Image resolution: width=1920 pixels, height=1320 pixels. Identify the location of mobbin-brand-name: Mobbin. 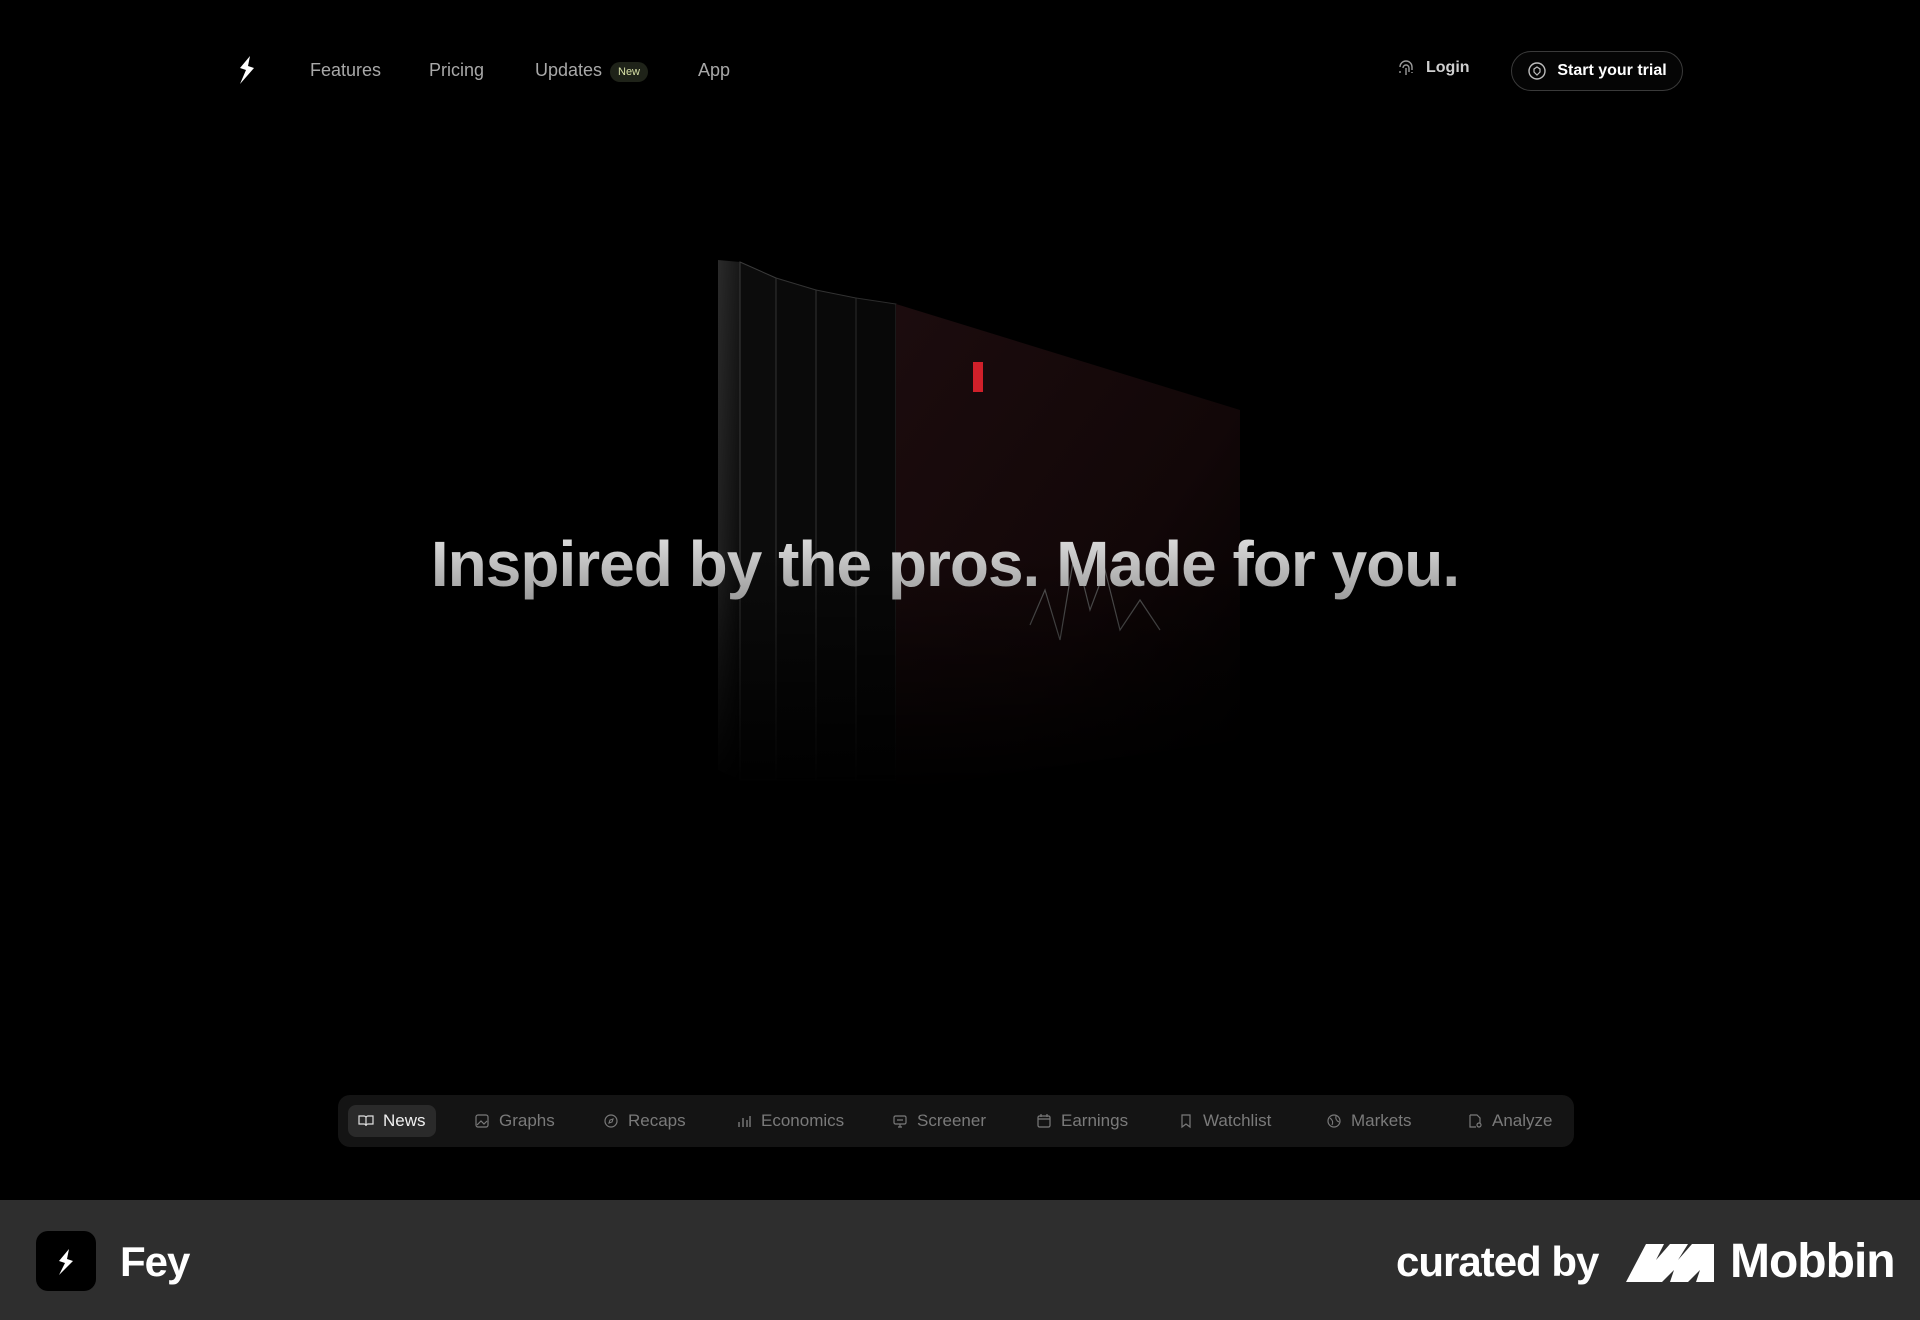
(1813, 1261).